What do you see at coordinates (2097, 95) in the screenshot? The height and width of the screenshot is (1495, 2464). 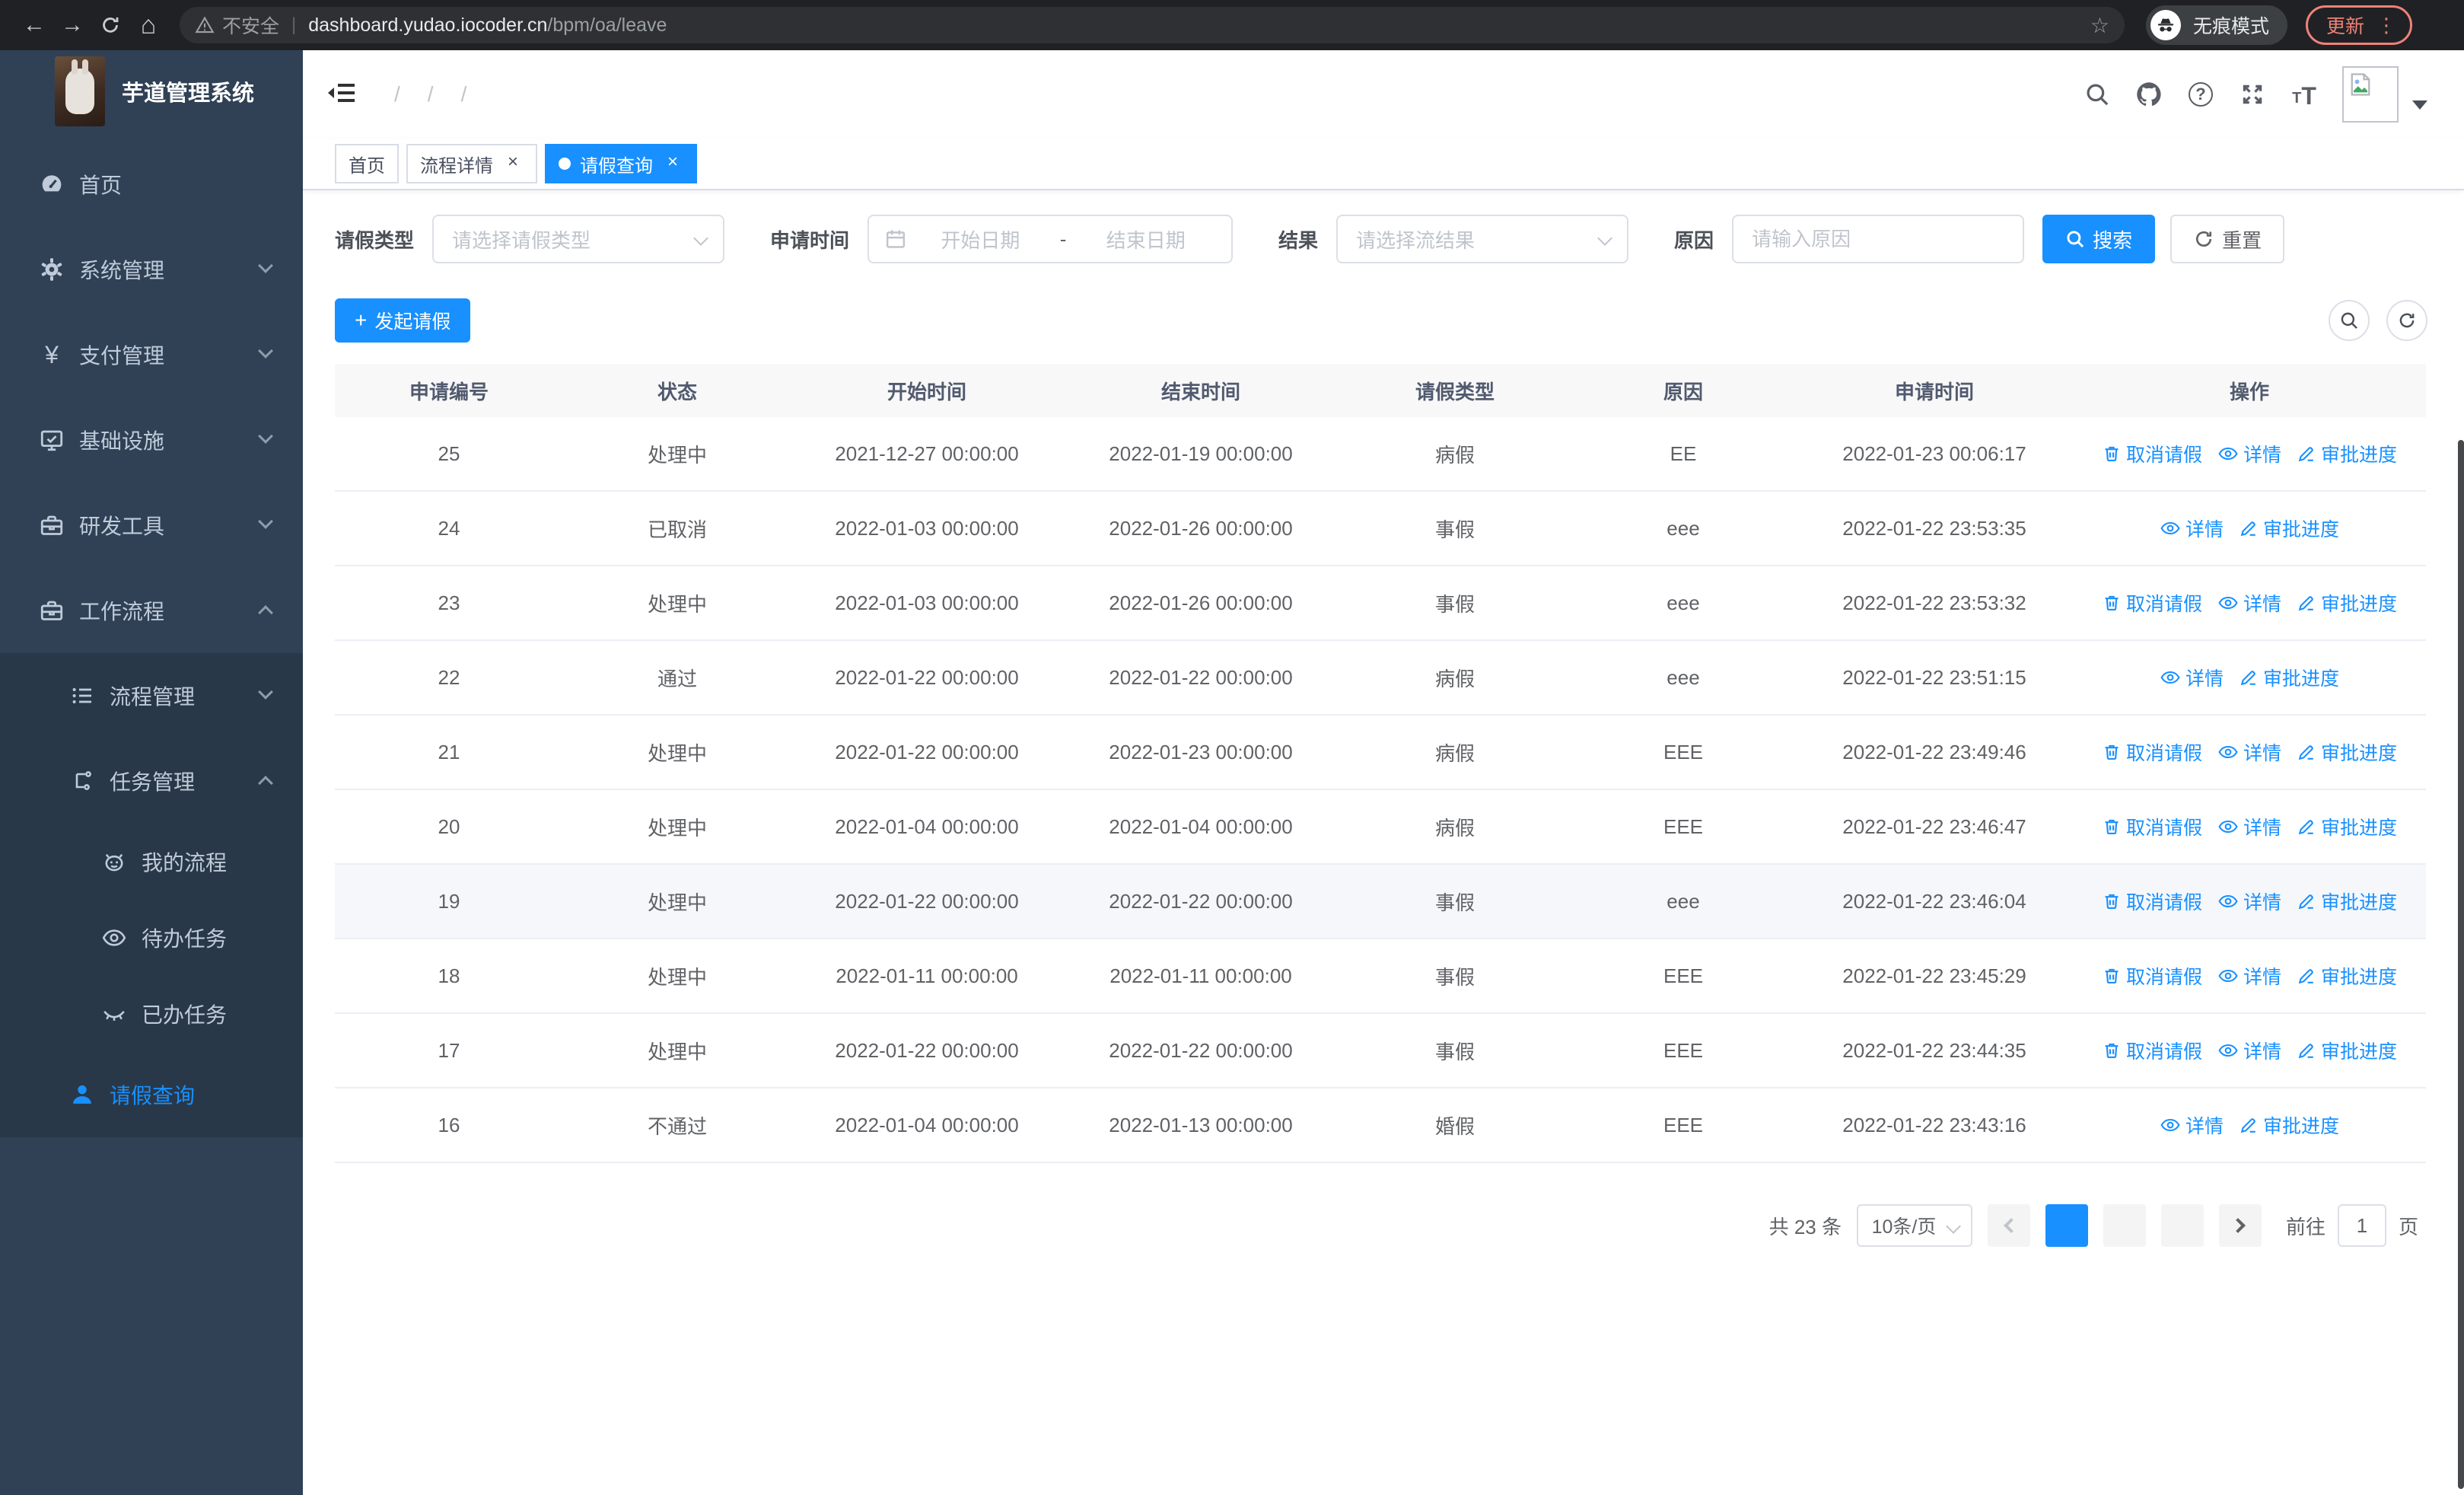 I see `header-search-icon` at bounding box center [2097, 95].